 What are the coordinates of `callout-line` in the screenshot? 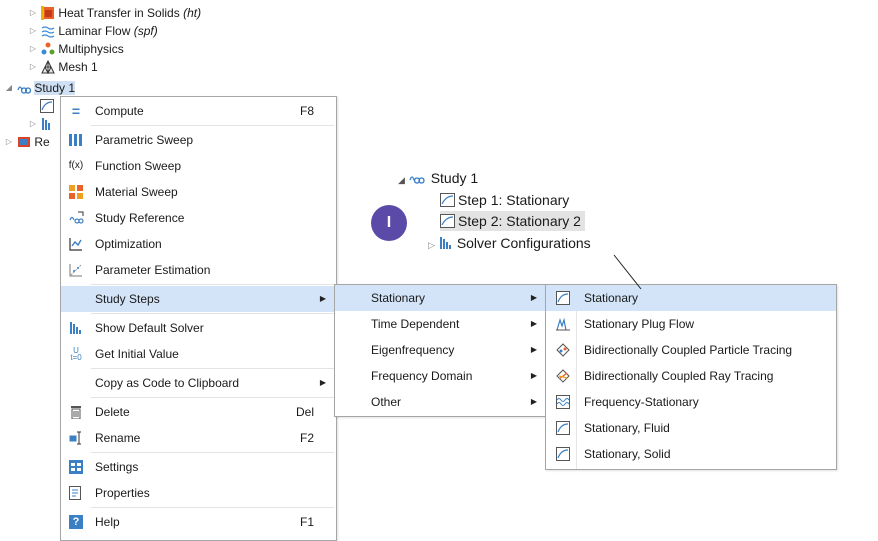 It's located at (627, 272).